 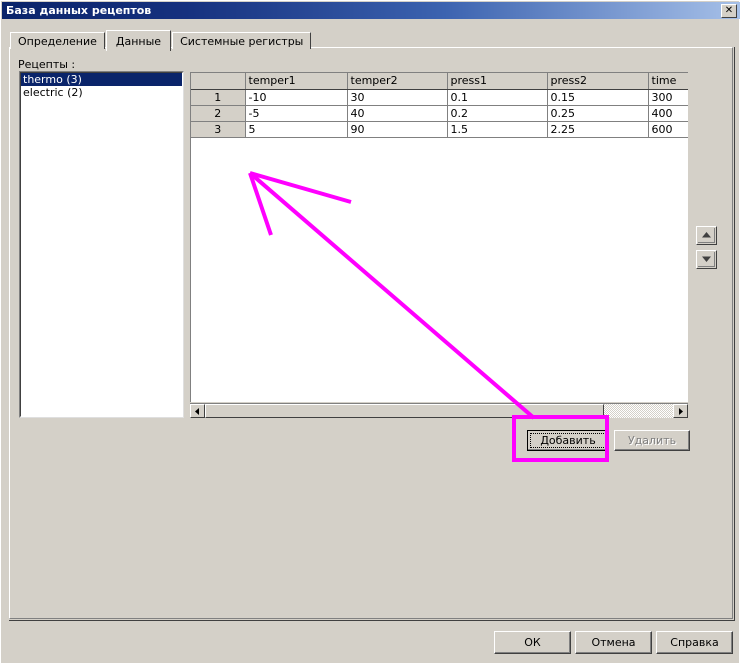 What do you see at coordinates (79, 10) in the screenshot?
I see `window-title: База данных рецептов` at bounding box center [79, 10].